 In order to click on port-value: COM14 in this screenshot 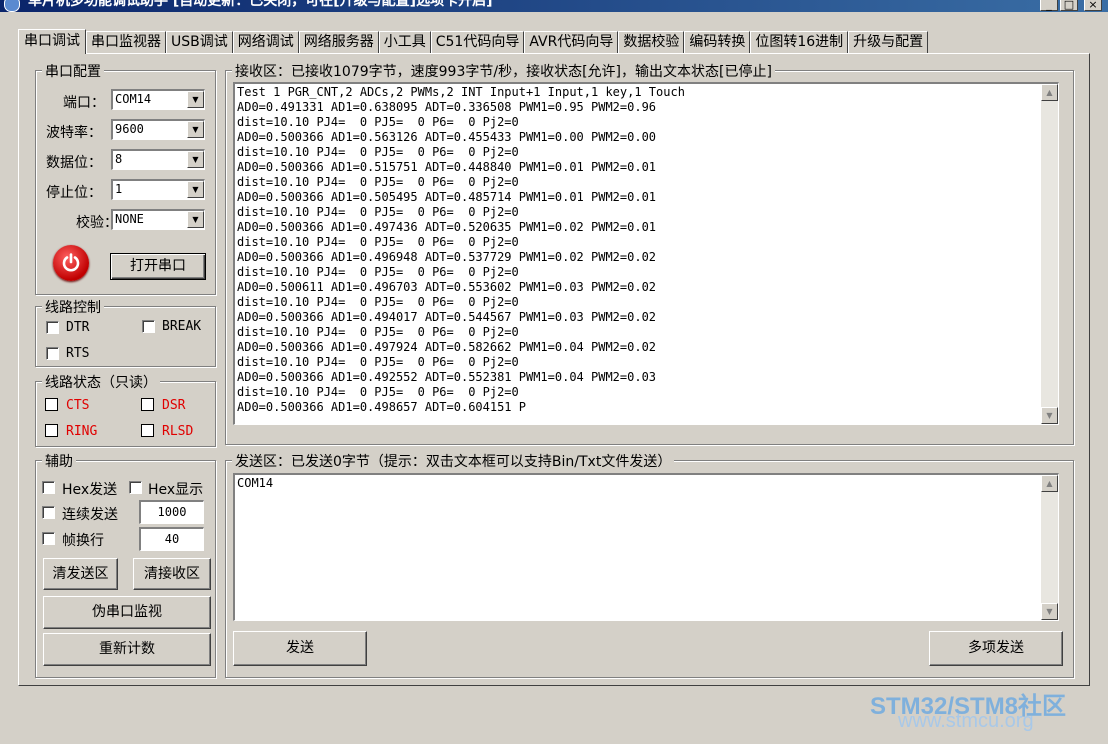, I will do `click(133, 99)`.